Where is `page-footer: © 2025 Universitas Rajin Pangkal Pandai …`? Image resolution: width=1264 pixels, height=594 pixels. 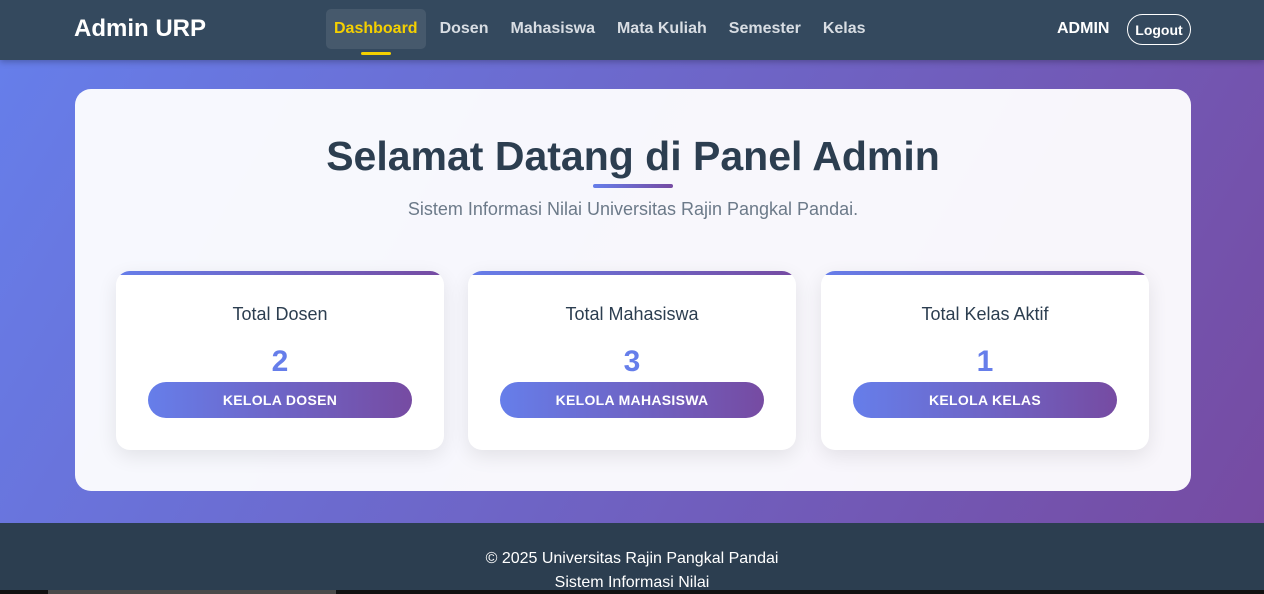
page-footer: © 2025 Universitas Rajin Pangkal Pandai … is located at coordinates (632, 558).